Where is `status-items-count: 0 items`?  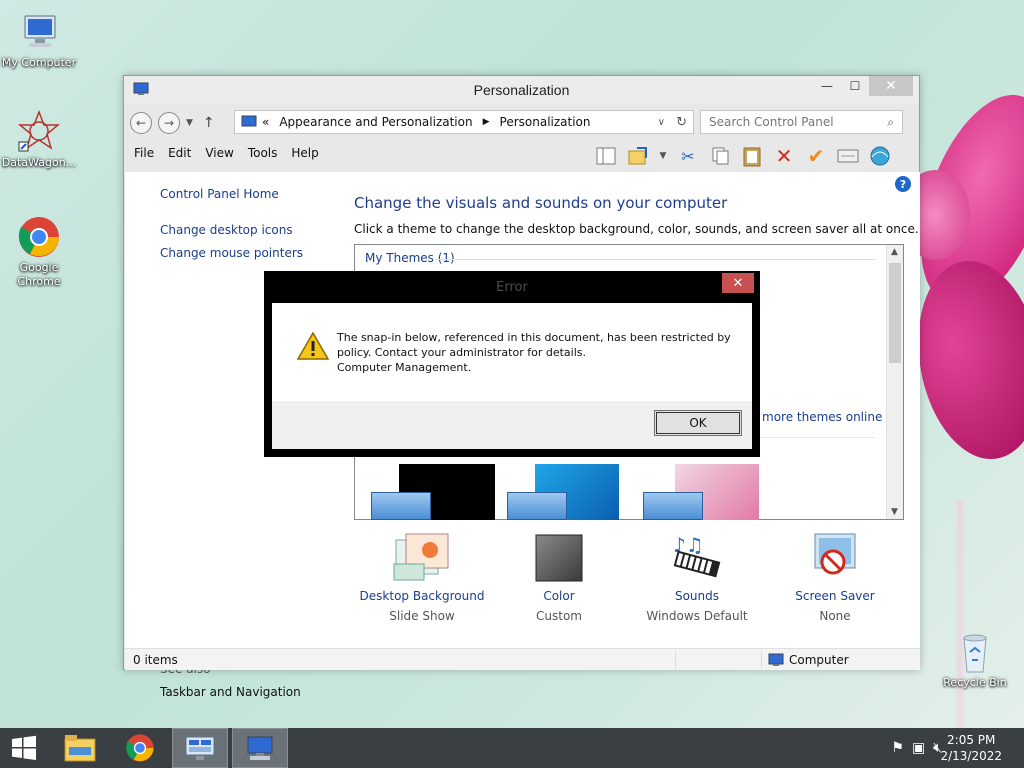
status-items-count: 0 items is located at coordinates (155, 659).